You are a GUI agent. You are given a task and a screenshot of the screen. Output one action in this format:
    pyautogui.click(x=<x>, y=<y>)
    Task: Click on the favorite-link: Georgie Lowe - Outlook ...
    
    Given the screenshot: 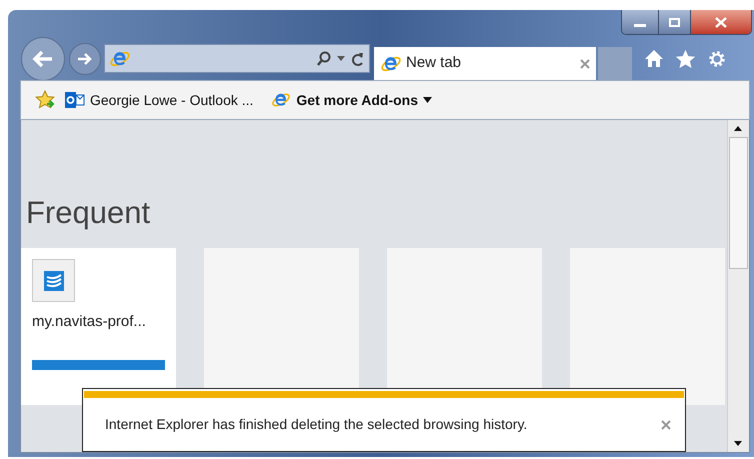 What is the action you would take?
    pyautogui.click(x=159, y=100)
    